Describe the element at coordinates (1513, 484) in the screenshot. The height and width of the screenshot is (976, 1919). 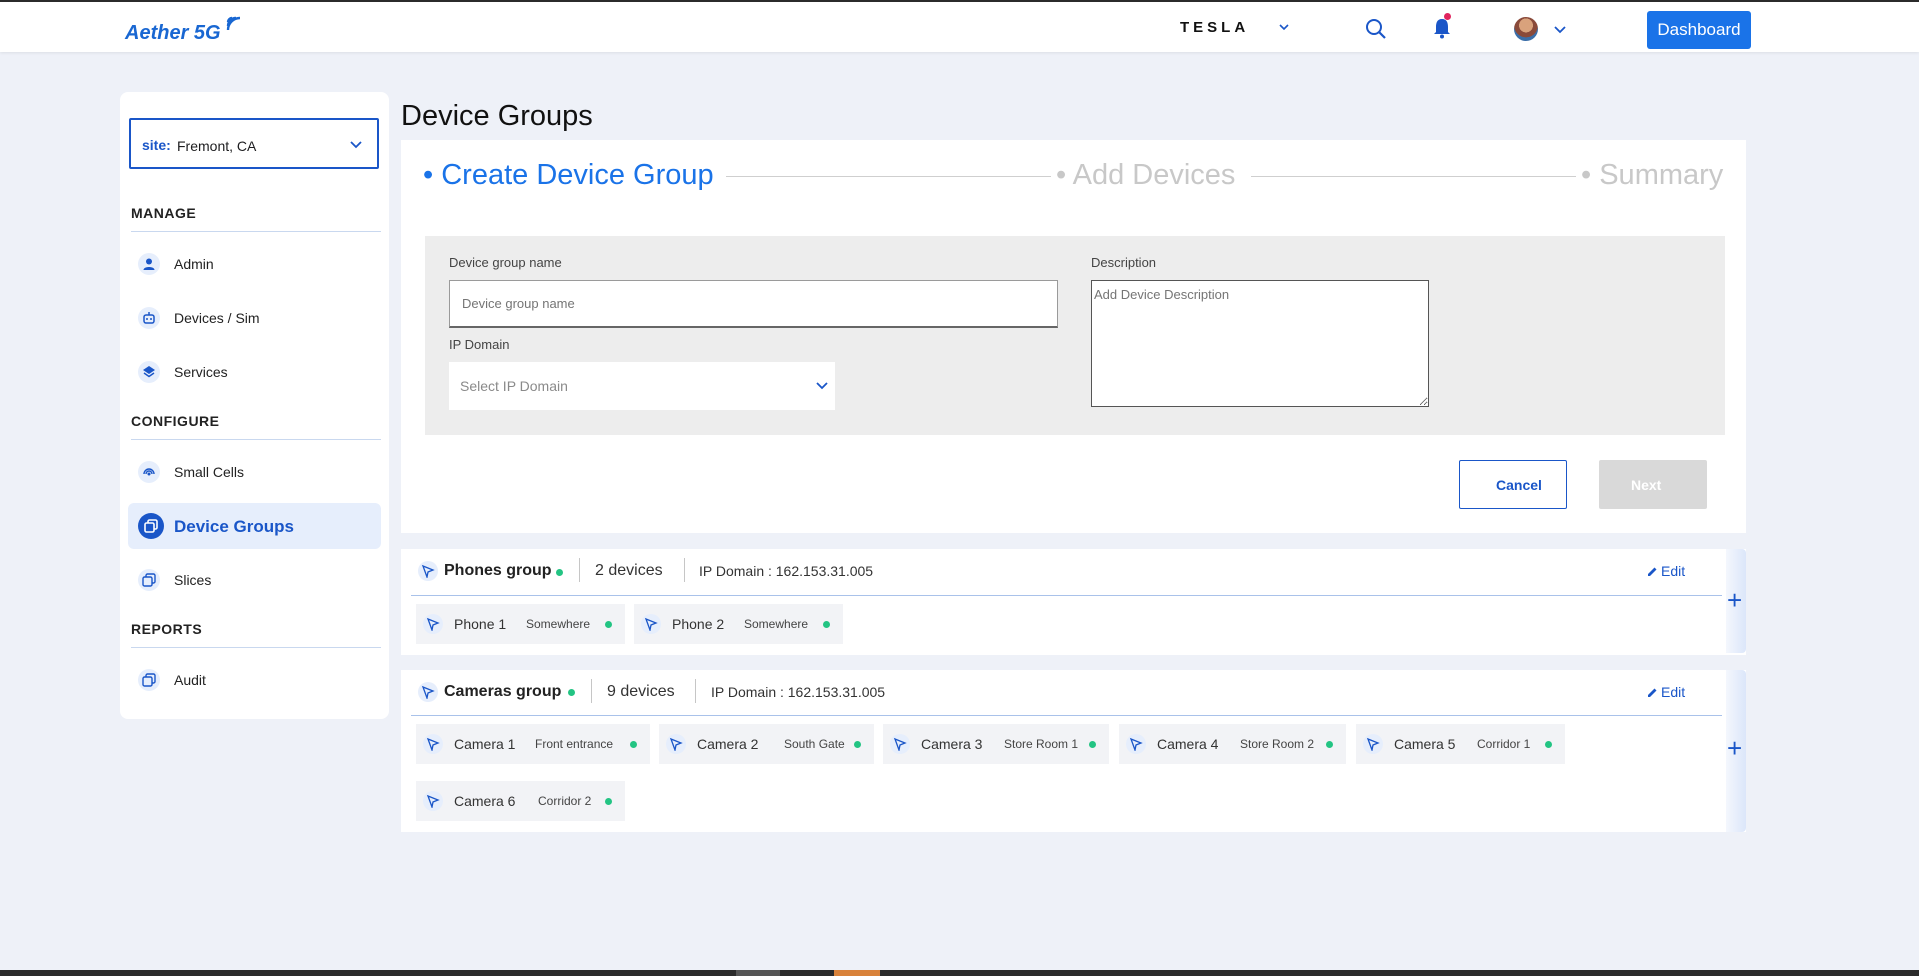
I see `cancel-button: Cancel` at that location.